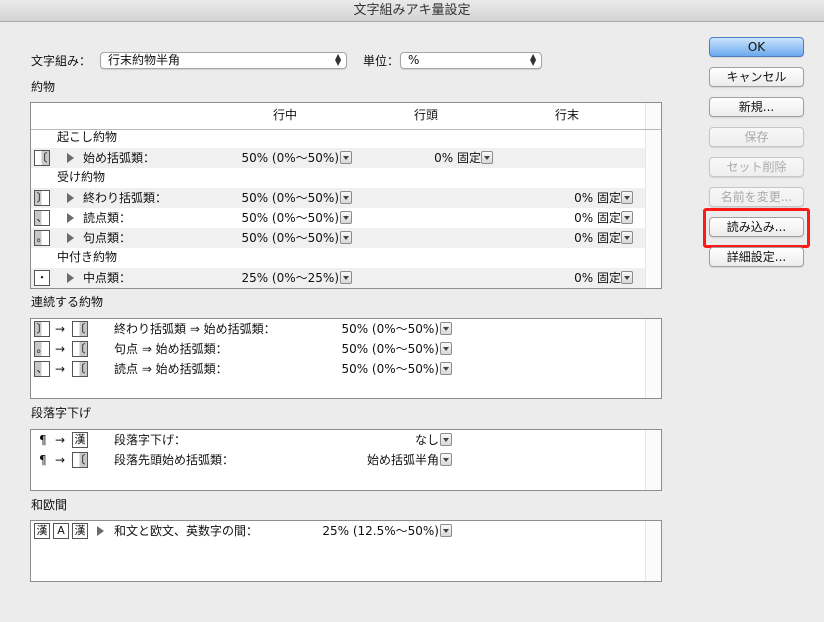 This screenshot has width=824, height=622. What do you see at coordinates (223, 60) in the screenshot?
I see `mojigumi-select: 行末約物半角 ▲ ▼` at bounding box center [223, 60].